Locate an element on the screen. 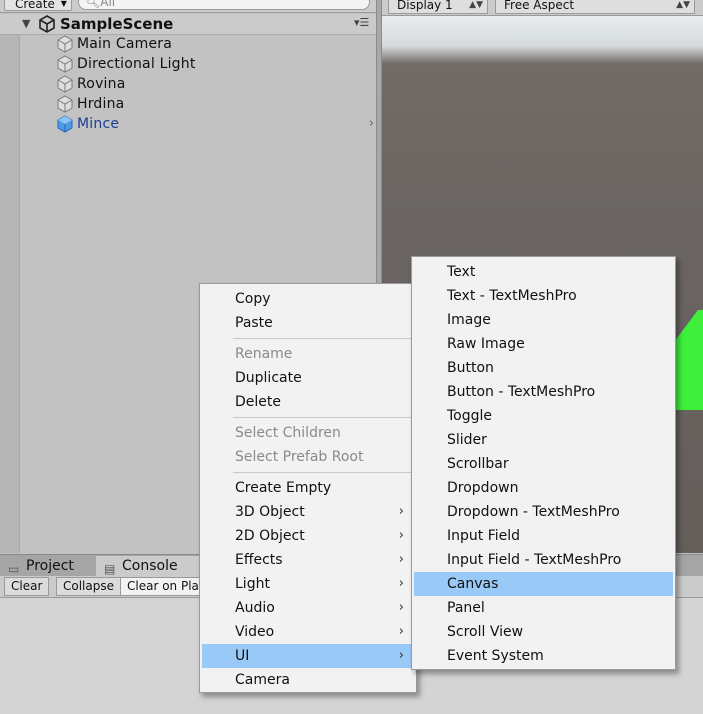 The height and width of the screenshot is (714, 703). menu-item-camera: Camera is located at coordinates (308, 680).